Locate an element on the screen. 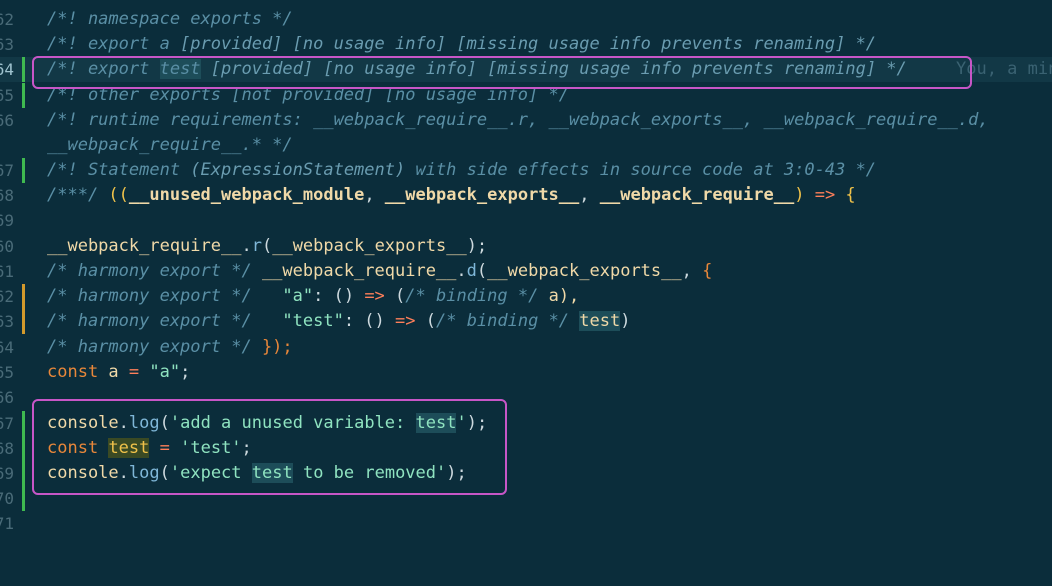 This screenshot has width=1052, height=586. annotation-box-bottom is located at coordinates (269, 447).